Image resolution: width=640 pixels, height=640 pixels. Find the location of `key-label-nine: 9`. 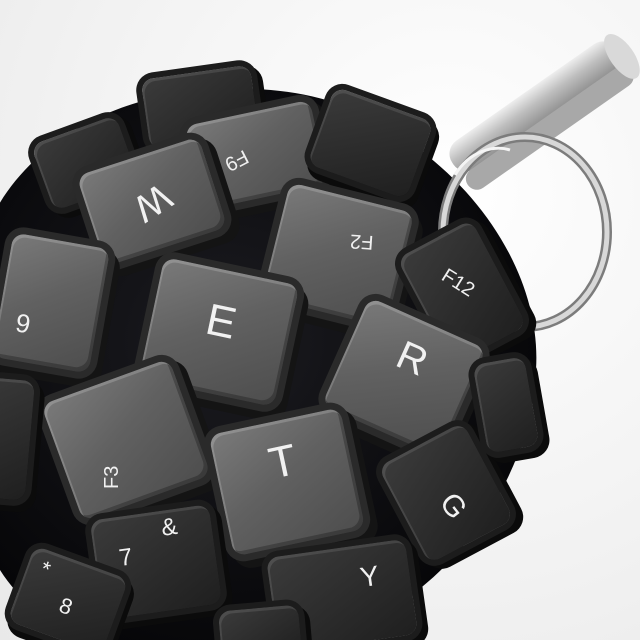

key-label-nine: 9 is located at coordinates (23, 322).